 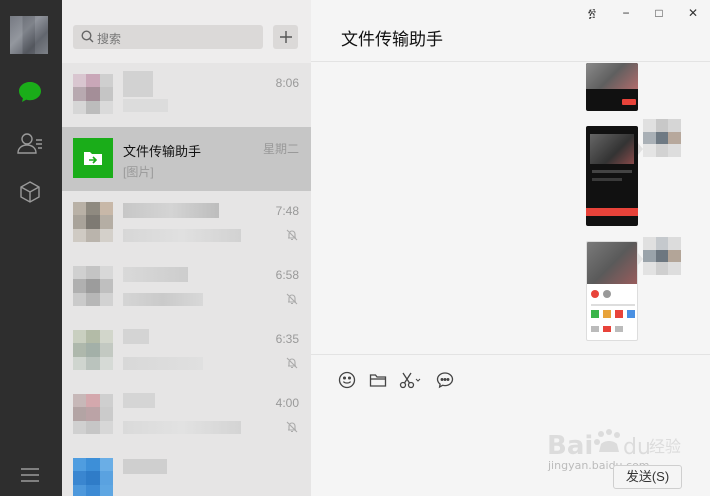 What do you see at coordinates (186, 351) in the screenshot?
I see `chat-list-item: 6:35` at bounding box center [186, 351].